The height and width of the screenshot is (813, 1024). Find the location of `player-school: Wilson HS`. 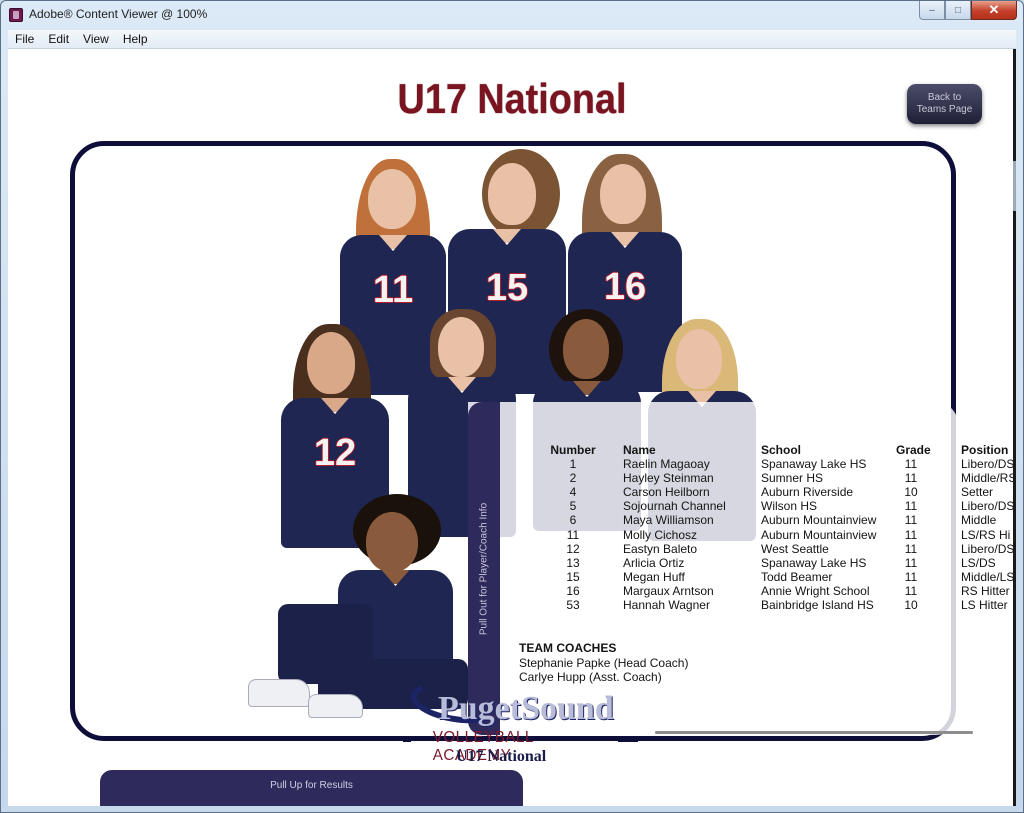

player-school: Wilson HS is located at coordinates (789, 506).